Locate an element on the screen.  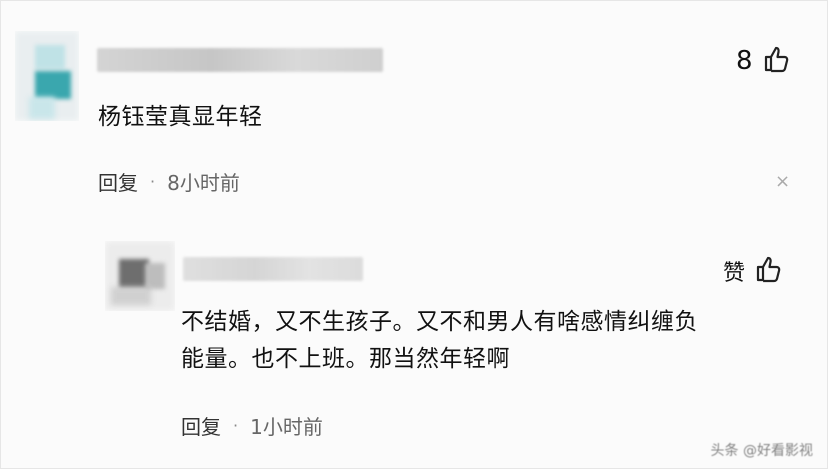
like-count: 8 is located at coordinates (744, 61).